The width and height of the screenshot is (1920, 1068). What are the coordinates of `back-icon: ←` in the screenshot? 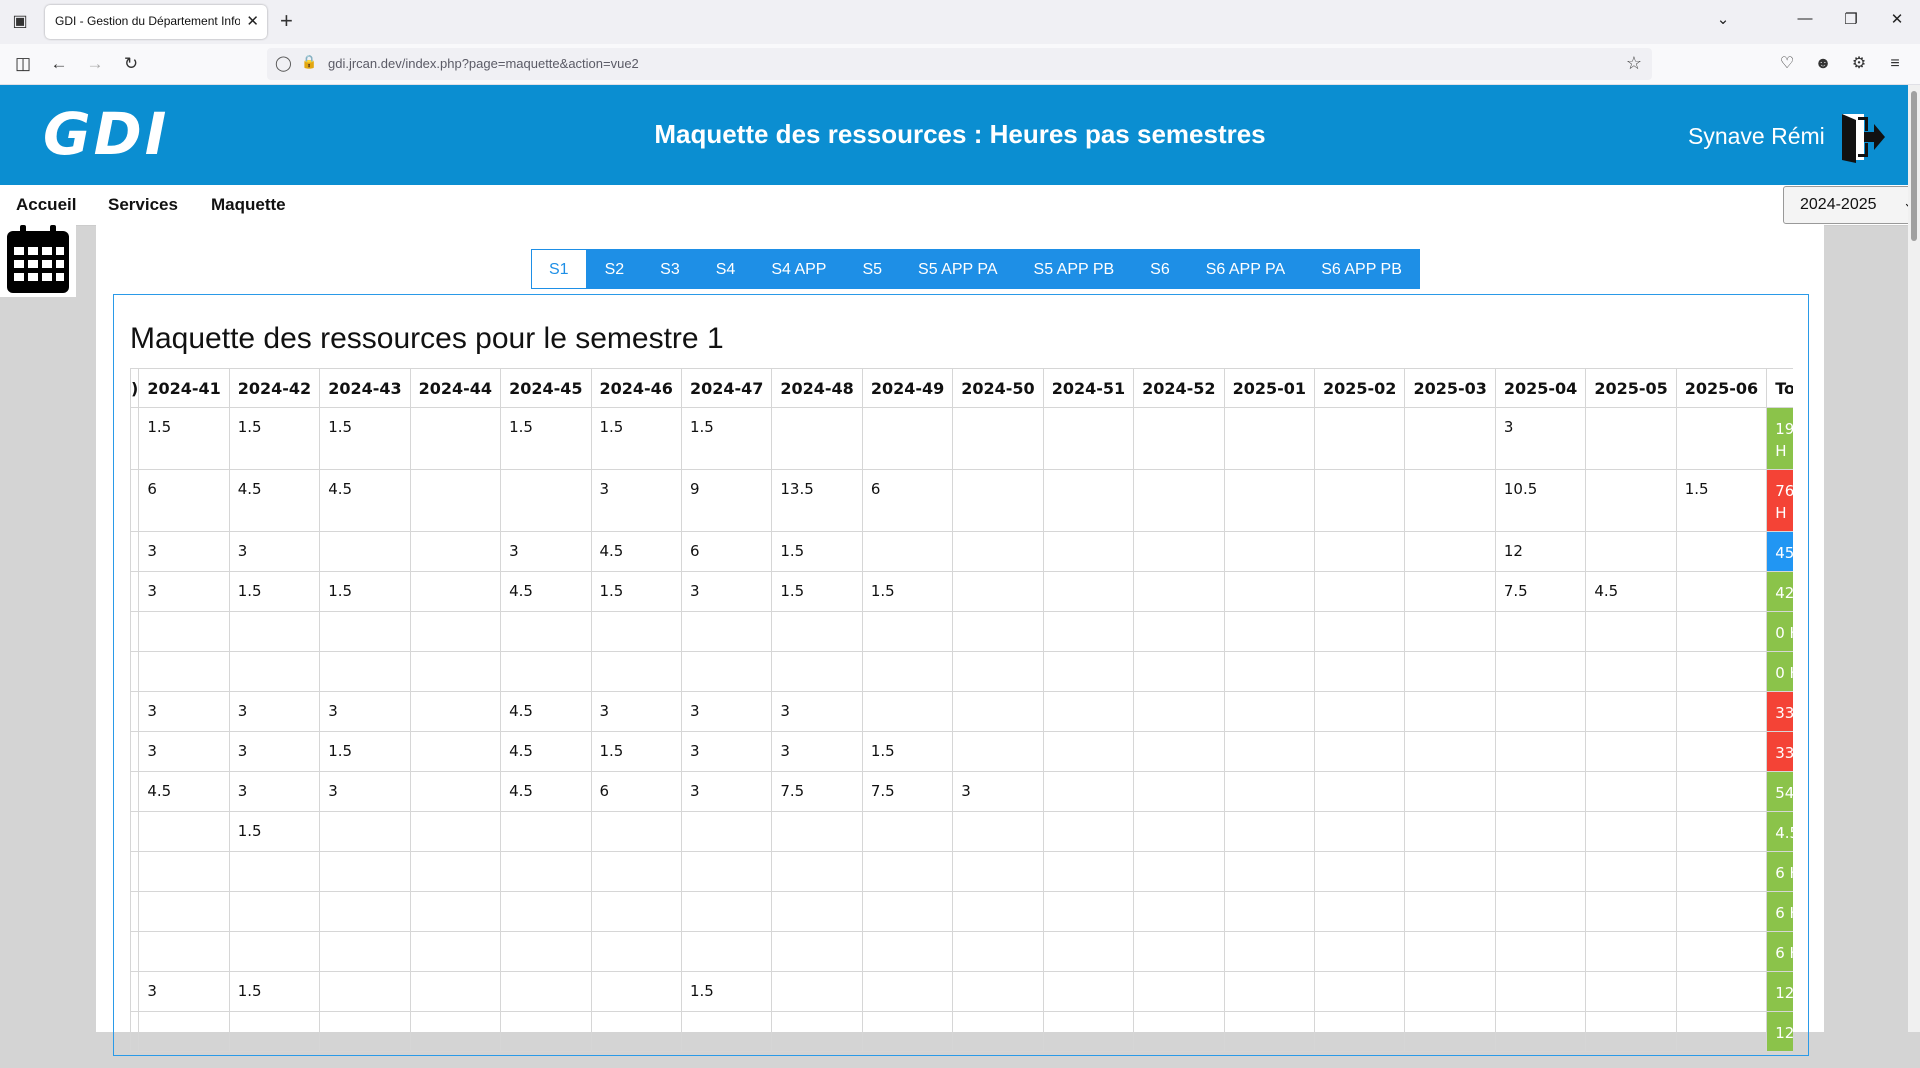 It's located at (59, 64).